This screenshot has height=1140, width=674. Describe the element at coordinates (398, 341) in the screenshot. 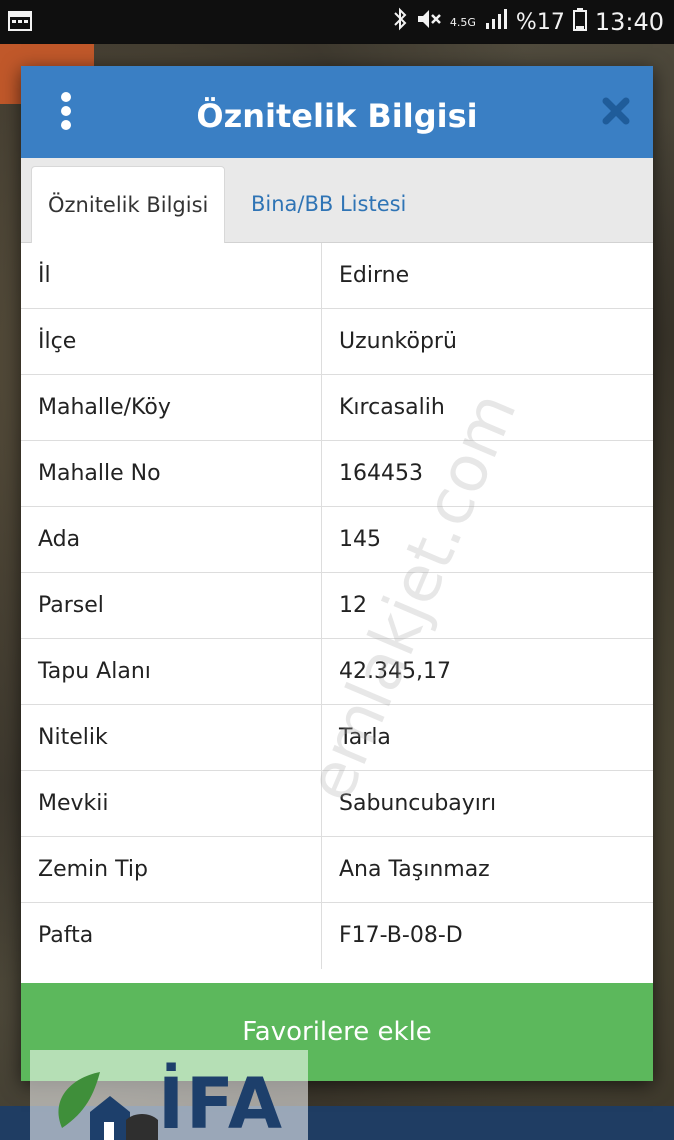

I see `row-value: Uzunköprü` at that location.